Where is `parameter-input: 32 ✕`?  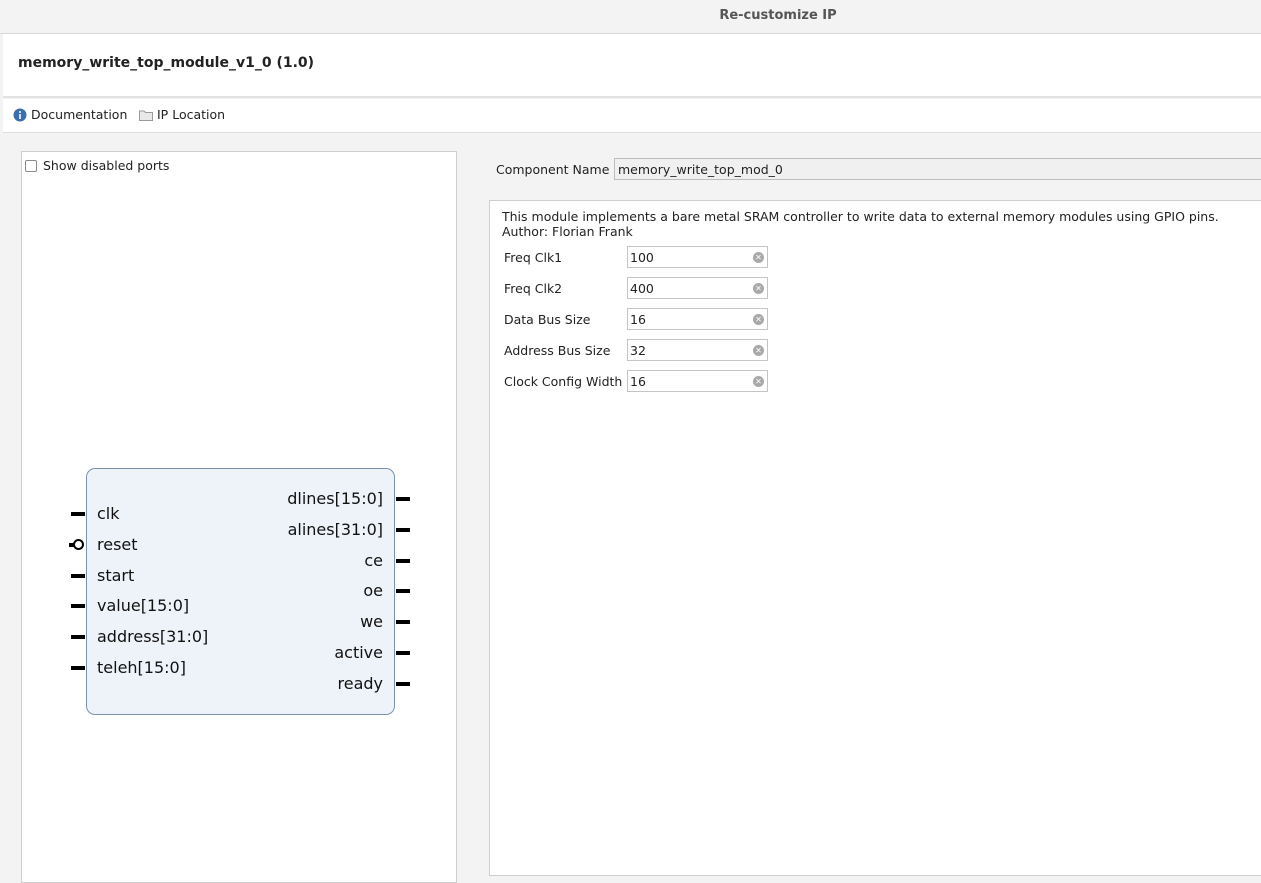
parameter-input: 32 ✕ is located at coordinates (697, 350).